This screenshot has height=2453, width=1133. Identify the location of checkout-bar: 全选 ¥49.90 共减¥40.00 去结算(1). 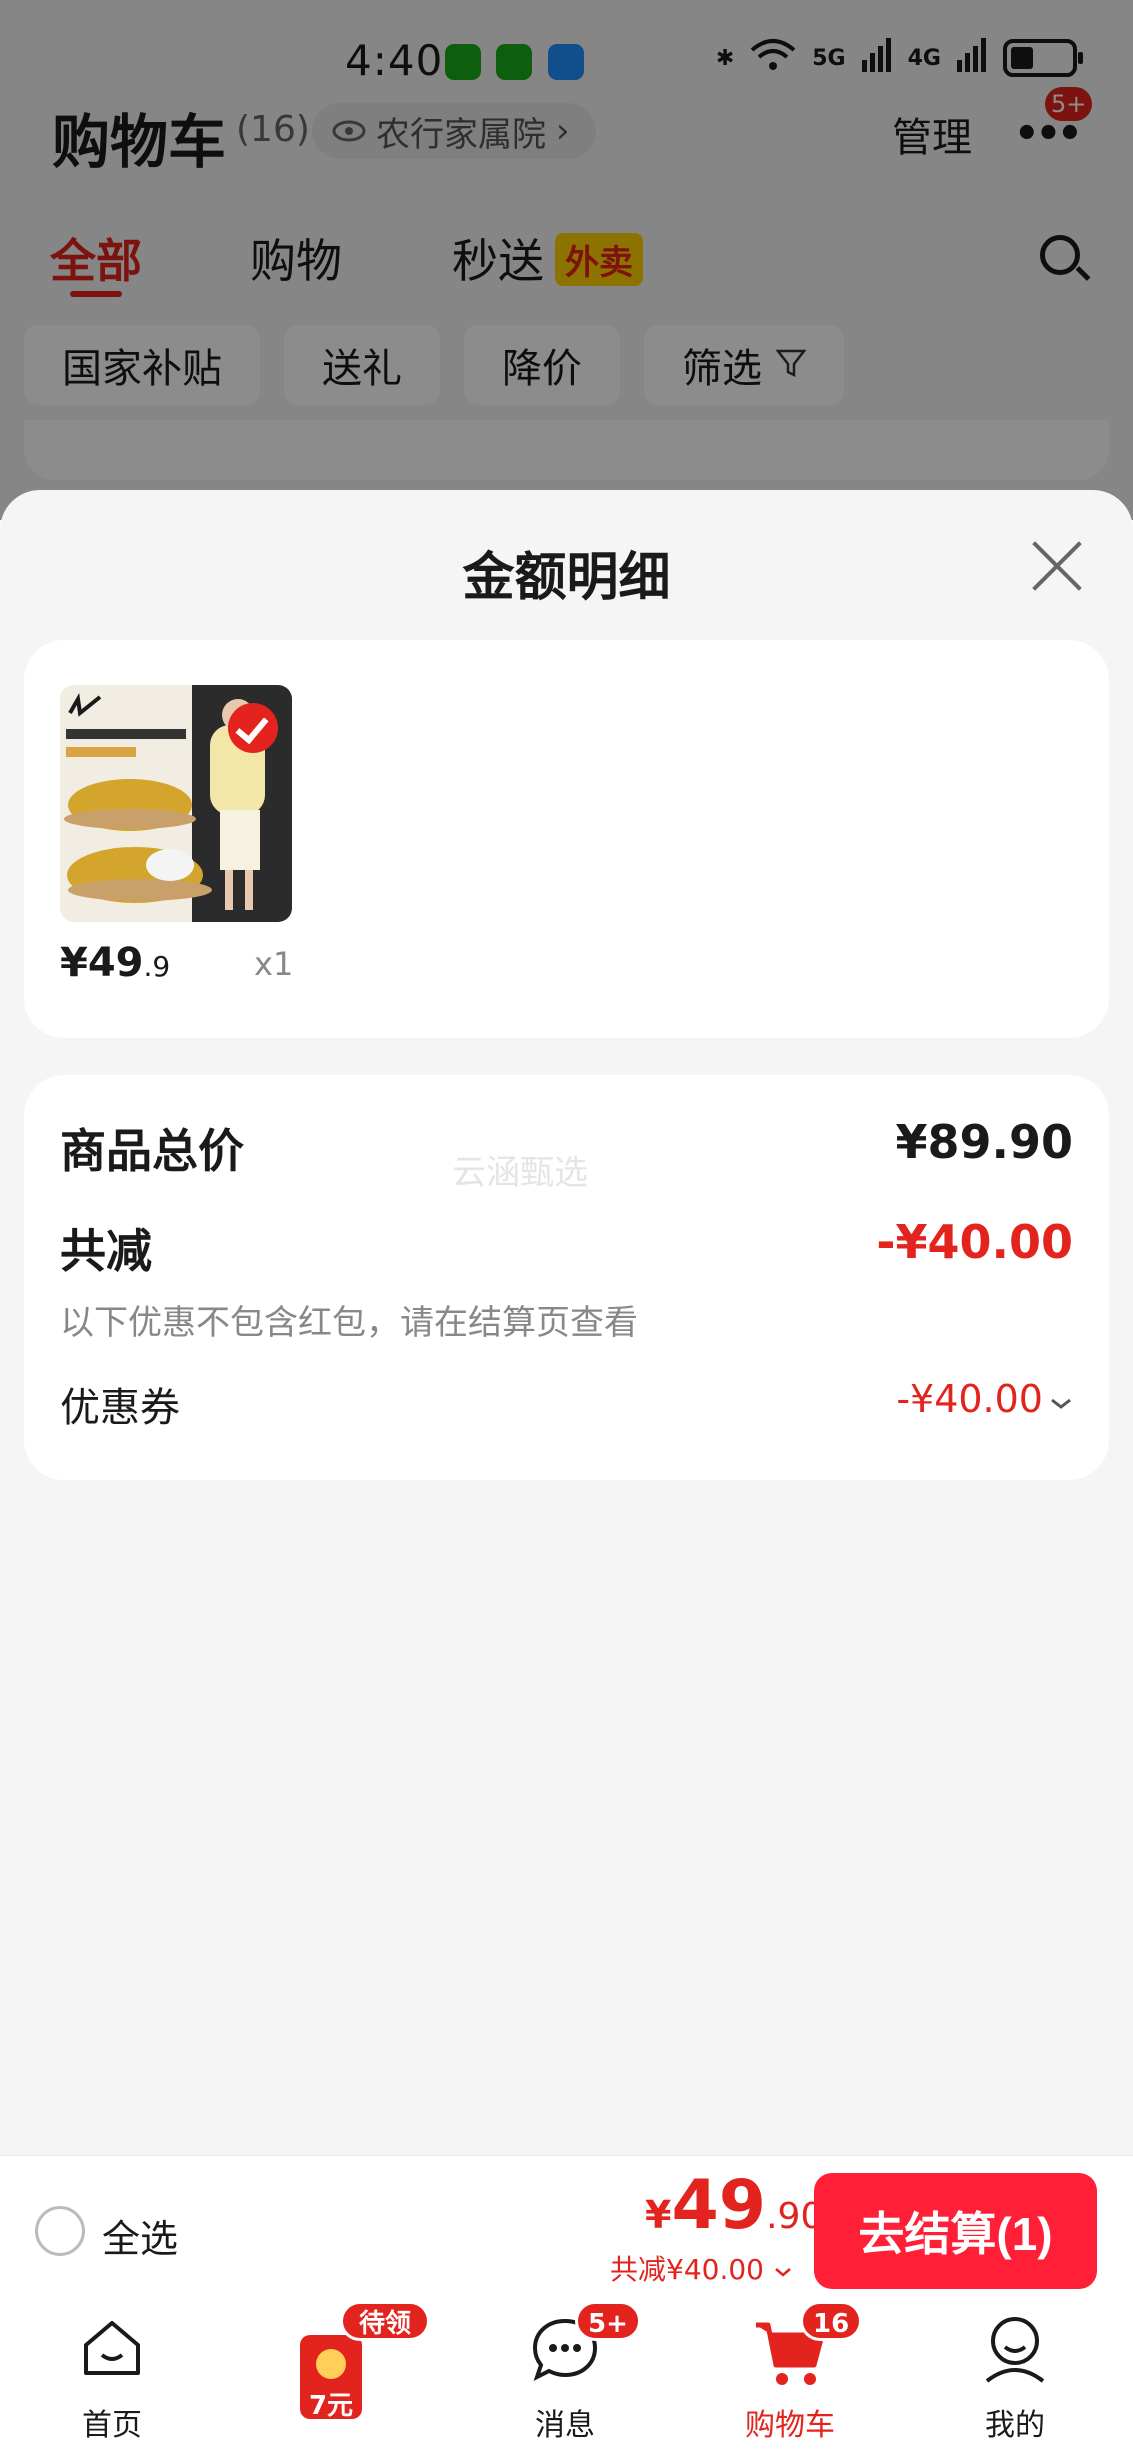
(566, 2230).